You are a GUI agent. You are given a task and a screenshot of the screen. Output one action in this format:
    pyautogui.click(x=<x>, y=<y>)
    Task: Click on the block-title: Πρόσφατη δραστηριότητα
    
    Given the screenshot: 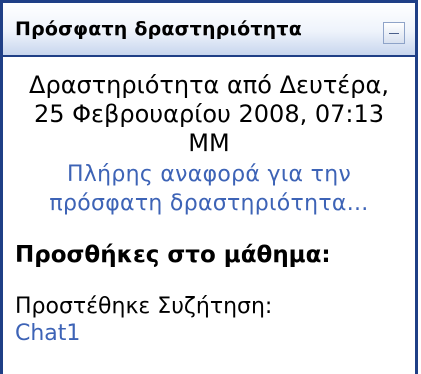 What is the action you would take?
    pyautogui.click(x=158, y=29)
    